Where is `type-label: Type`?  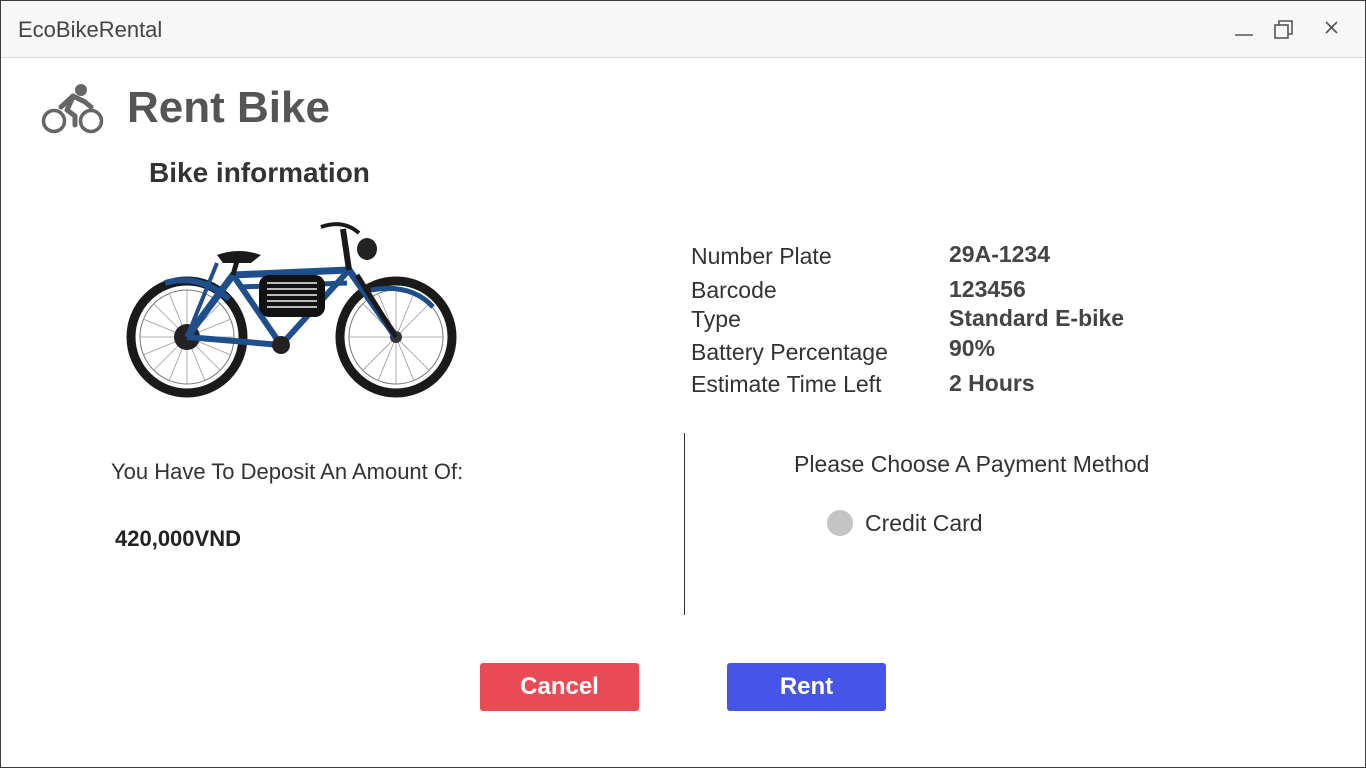
type-label: Type is located at coordinates (716, 319).